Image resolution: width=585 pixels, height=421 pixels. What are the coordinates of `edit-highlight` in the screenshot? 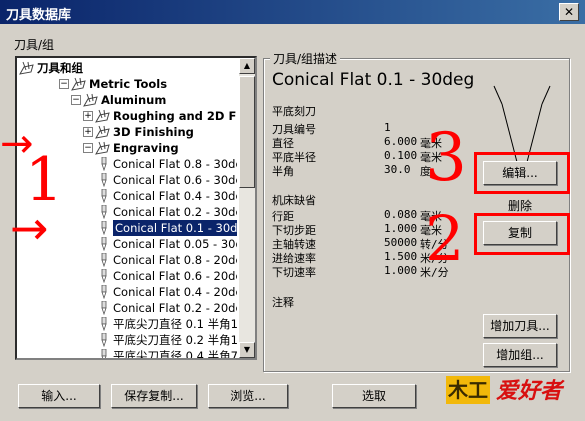 It's located at (522, 173).